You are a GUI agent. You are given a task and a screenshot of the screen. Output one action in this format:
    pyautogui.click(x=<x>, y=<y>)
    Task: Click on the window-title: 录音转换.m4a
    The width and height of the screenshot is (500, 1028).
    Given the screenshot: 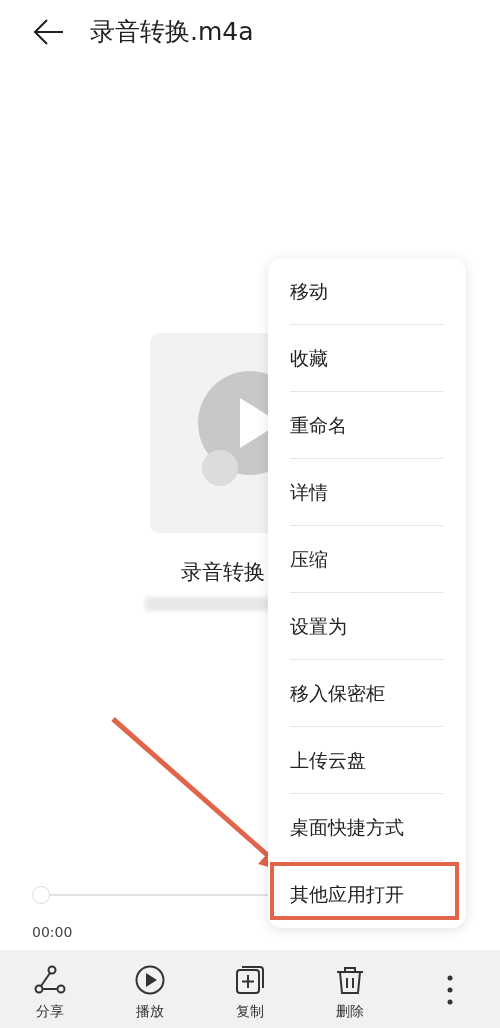 What is the action you would take?
    pyautogui.click(x=172, y=32)
    